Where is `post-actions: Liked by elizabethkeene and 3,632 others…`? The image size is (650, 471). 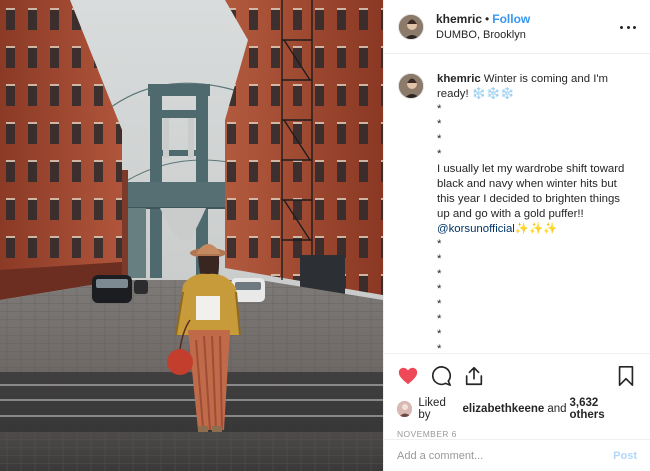 post-actions: Liked by elizabethkeene and 3,632 others… is located at coordinates (517, 396).